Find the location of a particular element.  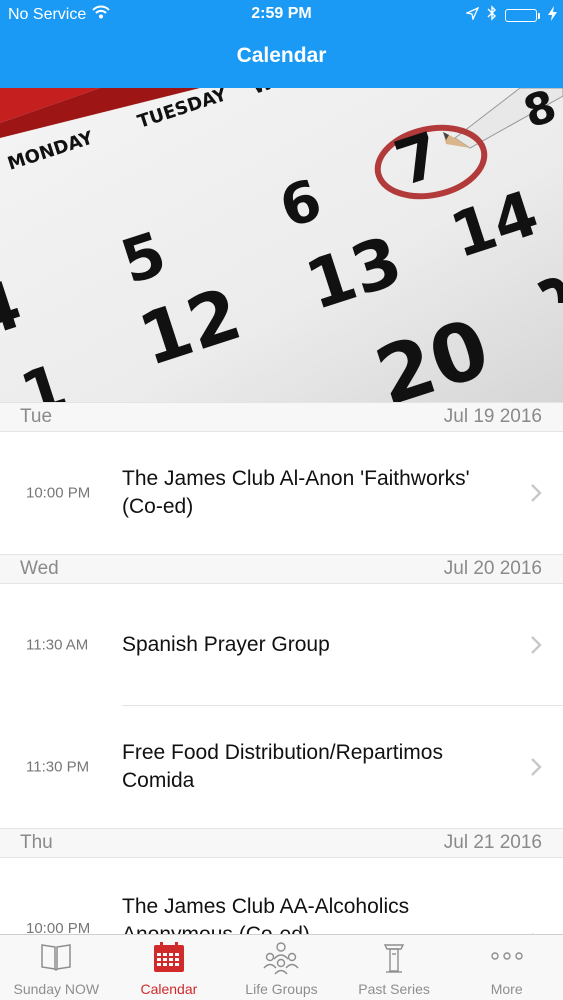

tab-label: Calendar is located at coordinates (169, 989).